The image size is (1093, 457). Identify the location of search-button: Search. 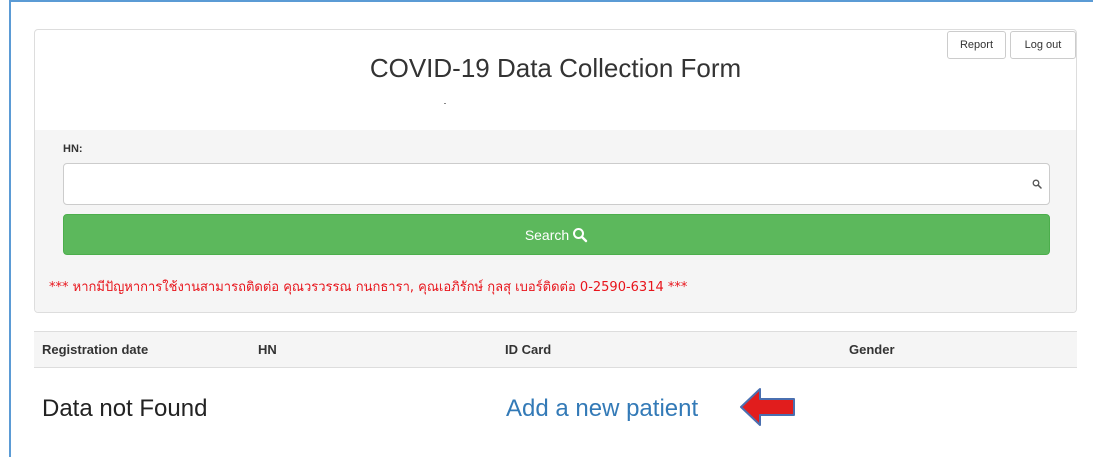
(556, 234).